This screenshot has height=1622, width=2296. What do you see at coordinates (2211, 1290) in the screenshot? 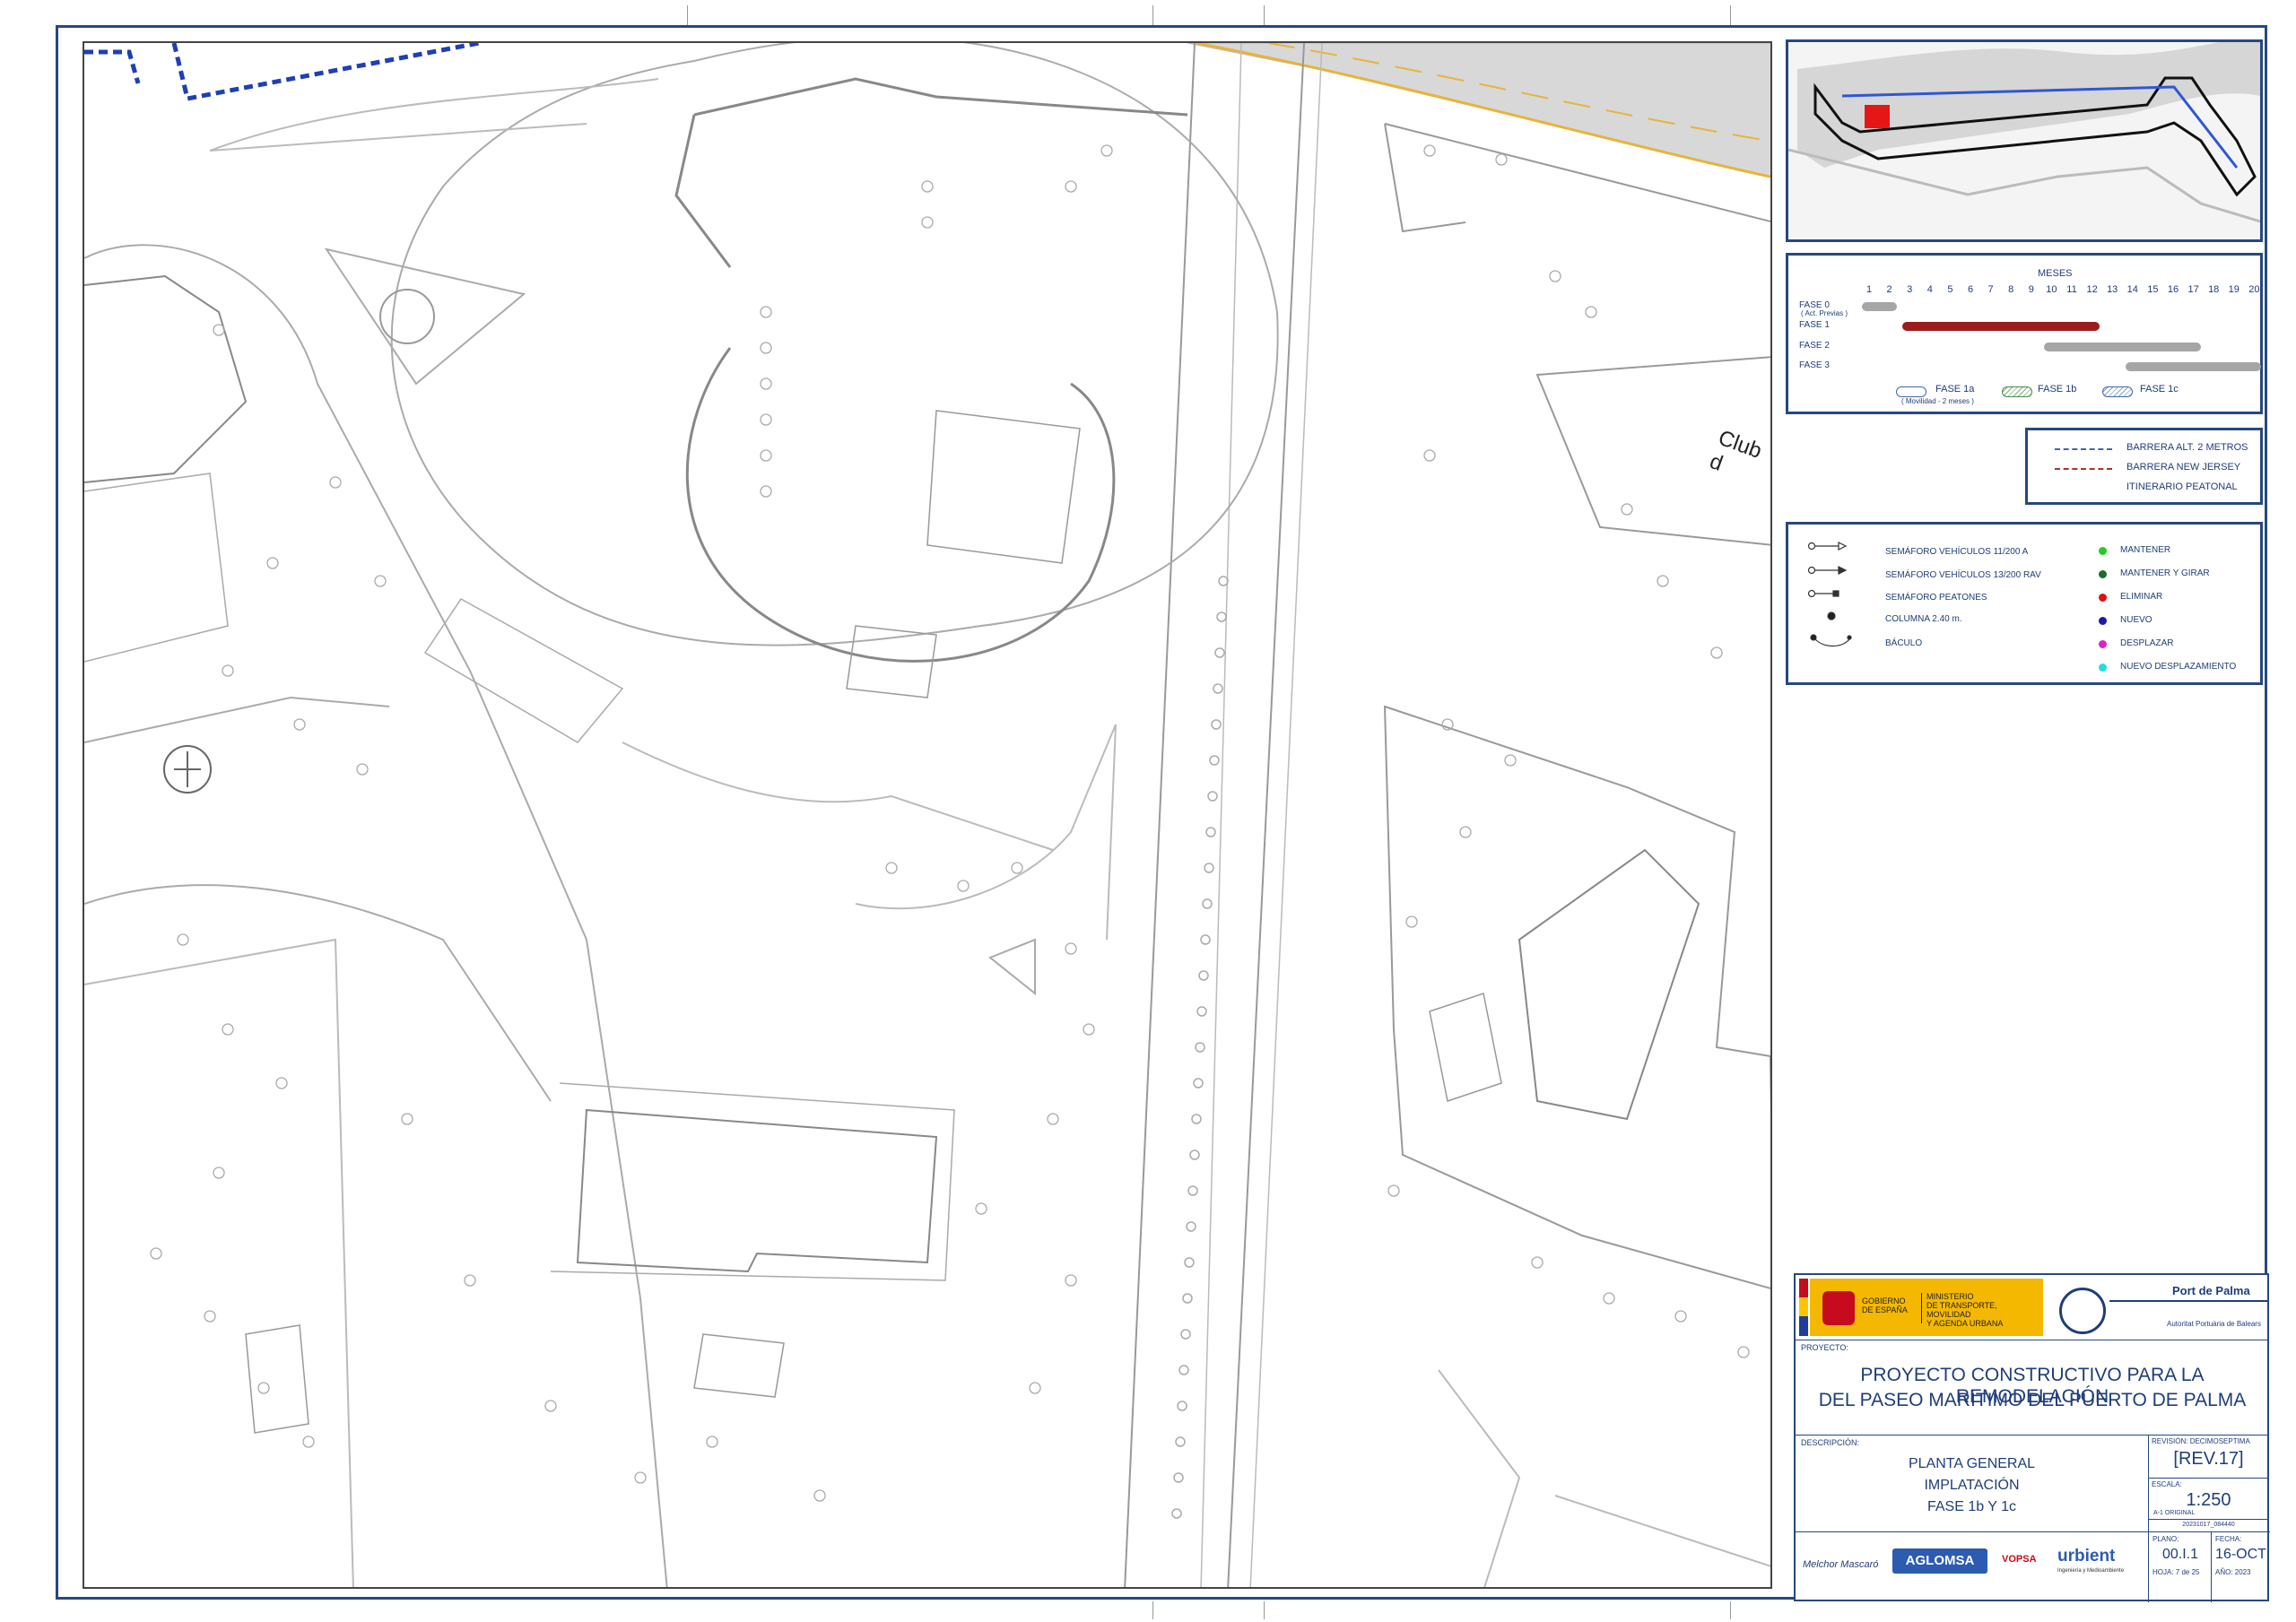
I see `port-title: Port de Palma` at bounding box center [2211, 1290].